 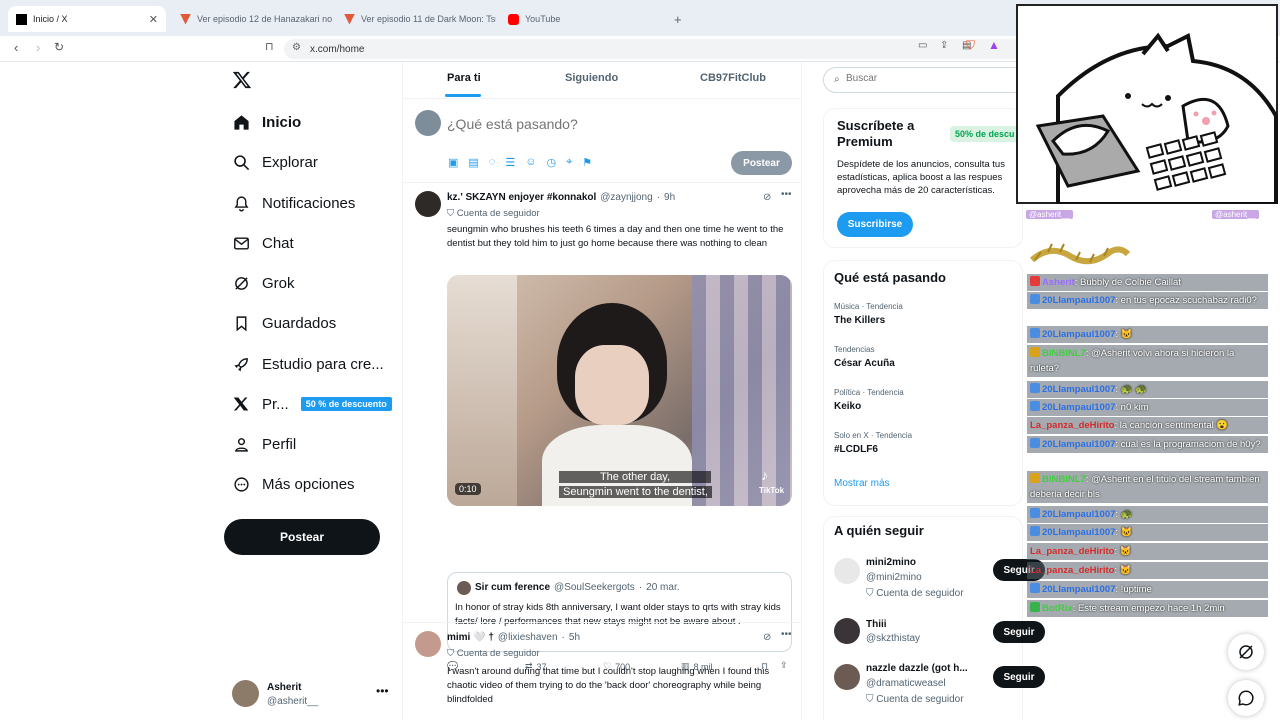 What do you see at coordinates (312, 404) in the screenshot?
I see `nav-item-premium: Pr... 50 % de descuento` at bounding box center [312, 404].